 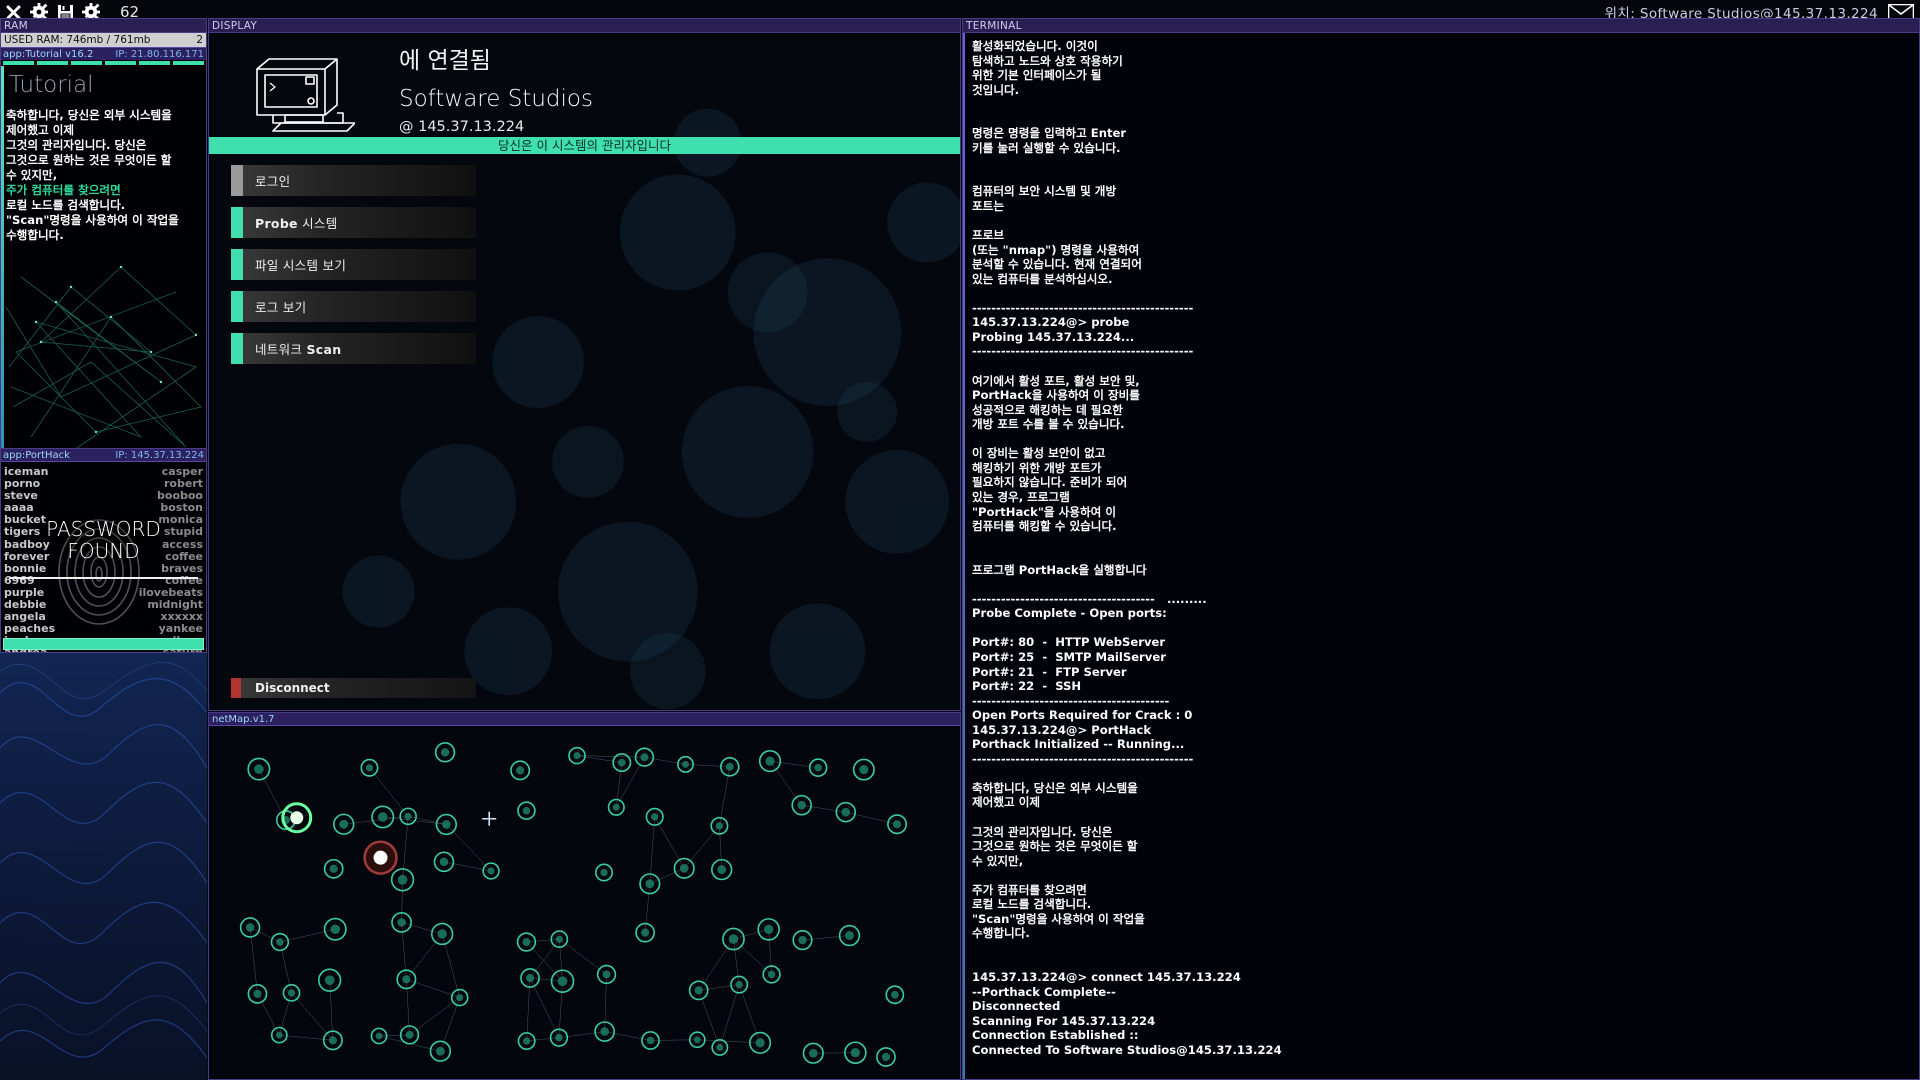 I want to click on view-filesystem-button: 파일 시스템 보기, so click(x=353, y=264).